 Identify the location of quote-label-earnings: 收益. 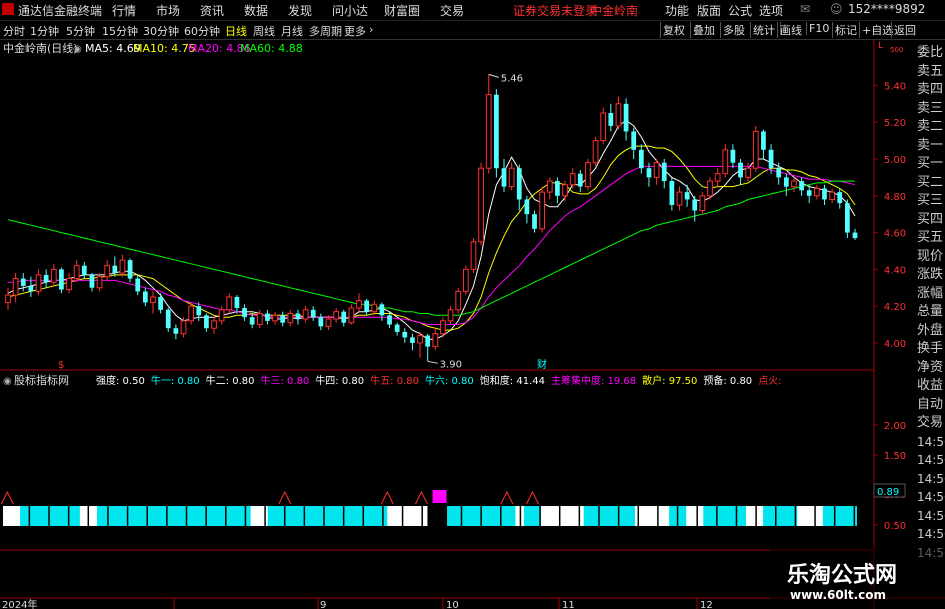
(931, 386).